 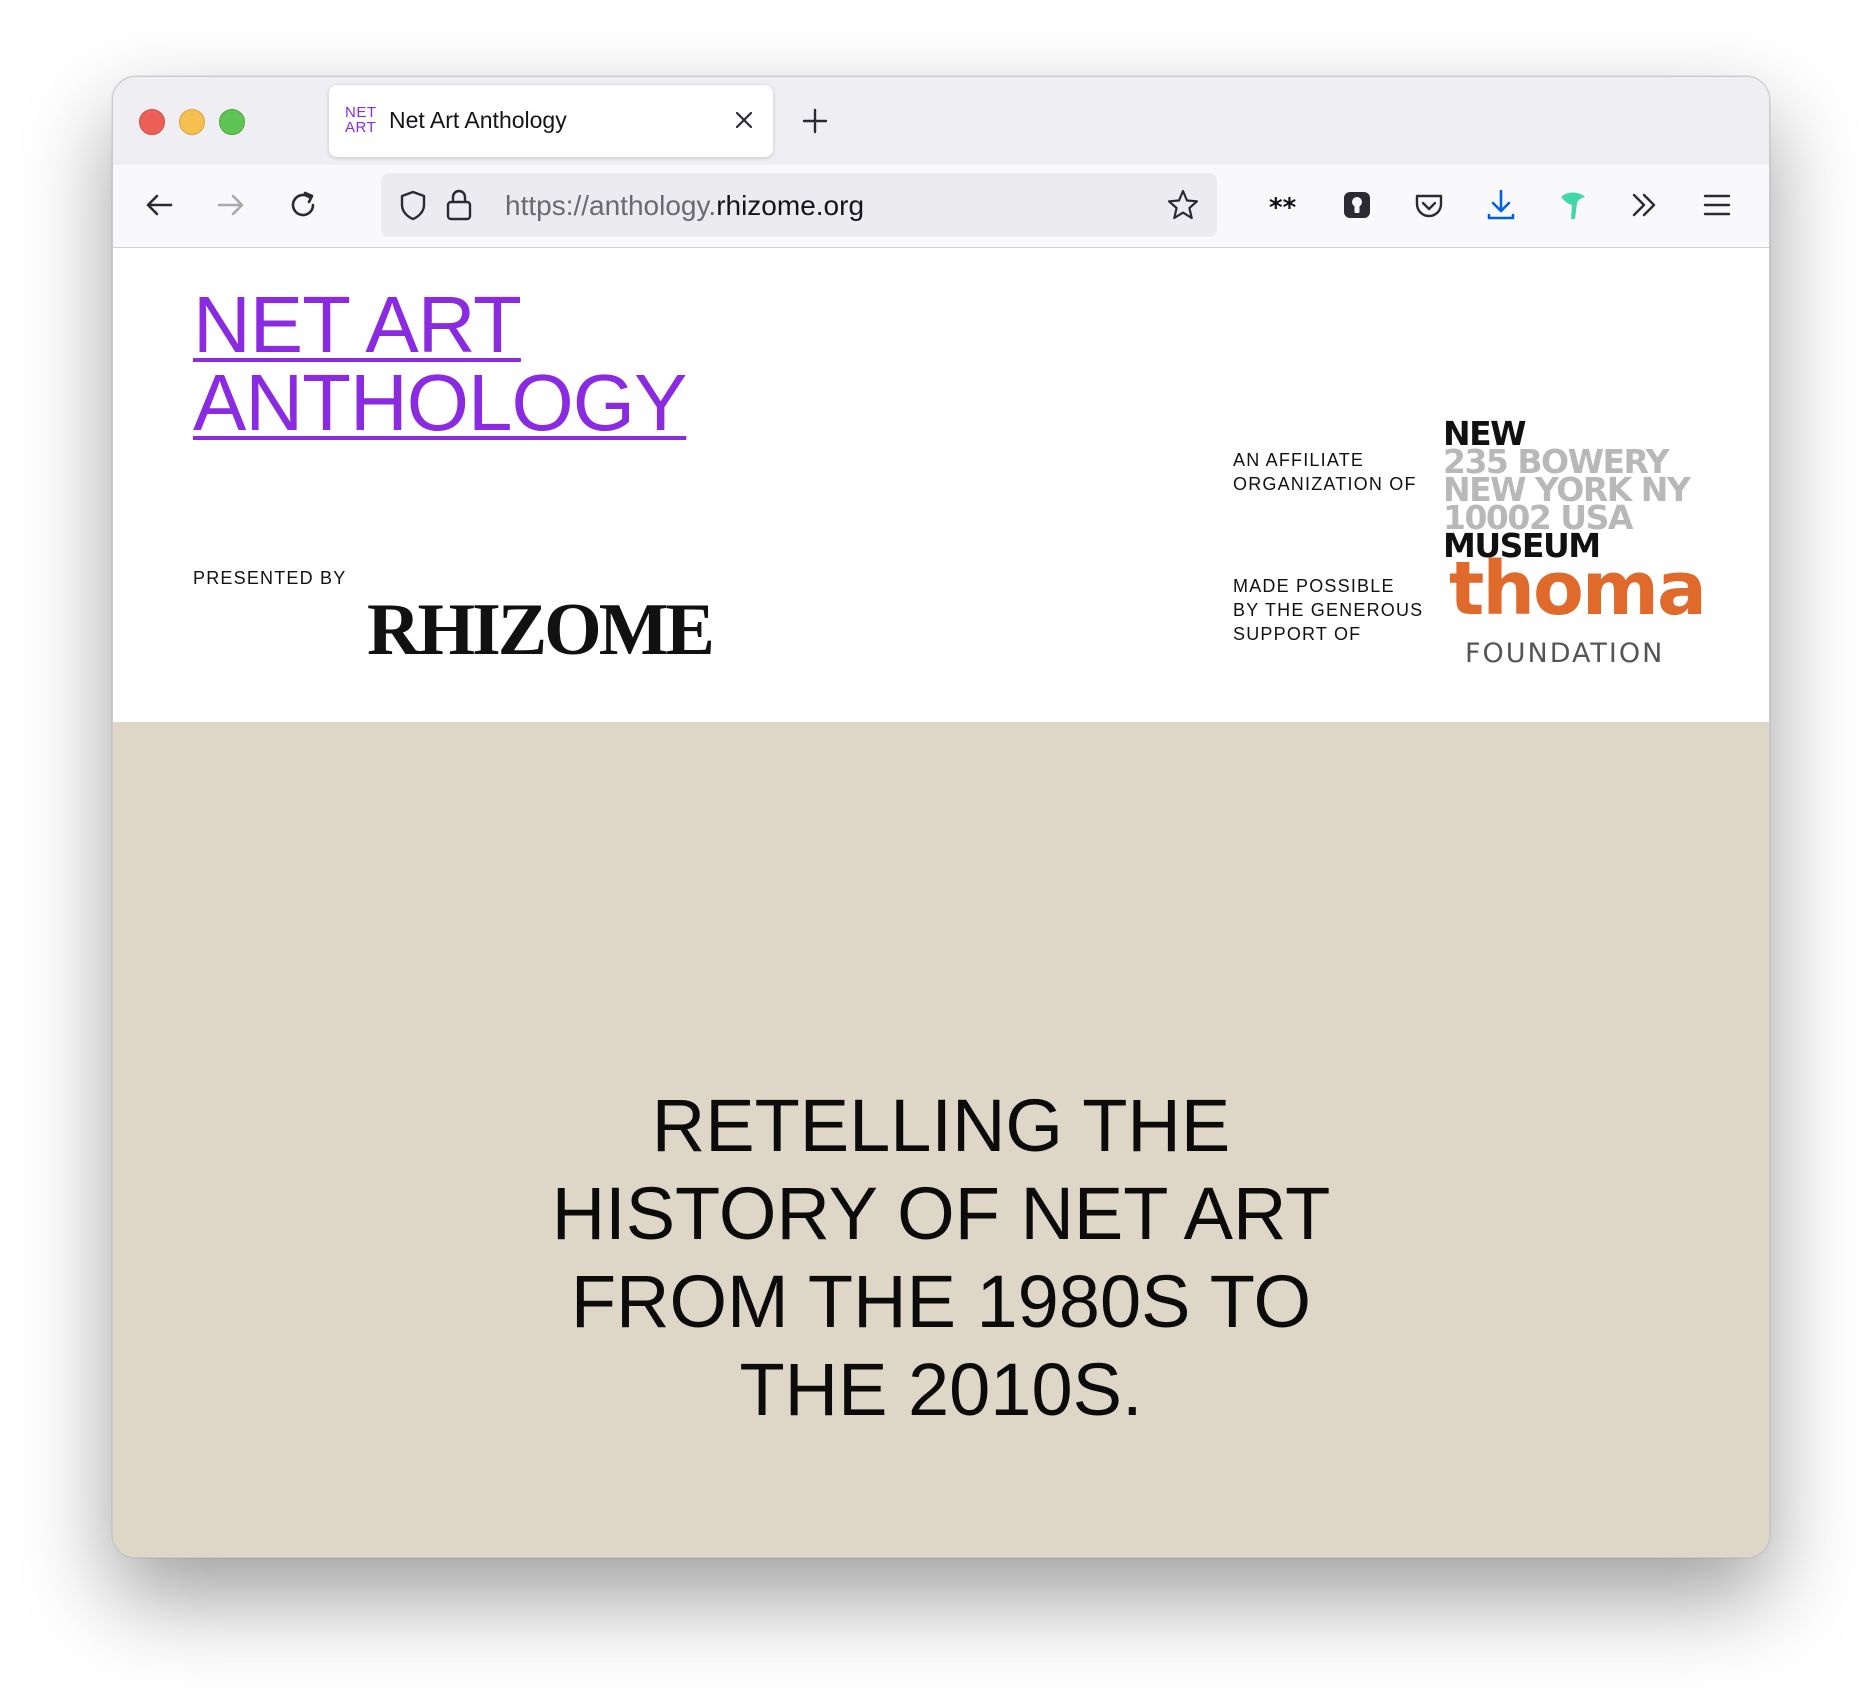 I want to click on favicon-line-2: ART, so click(x=361, y=127).